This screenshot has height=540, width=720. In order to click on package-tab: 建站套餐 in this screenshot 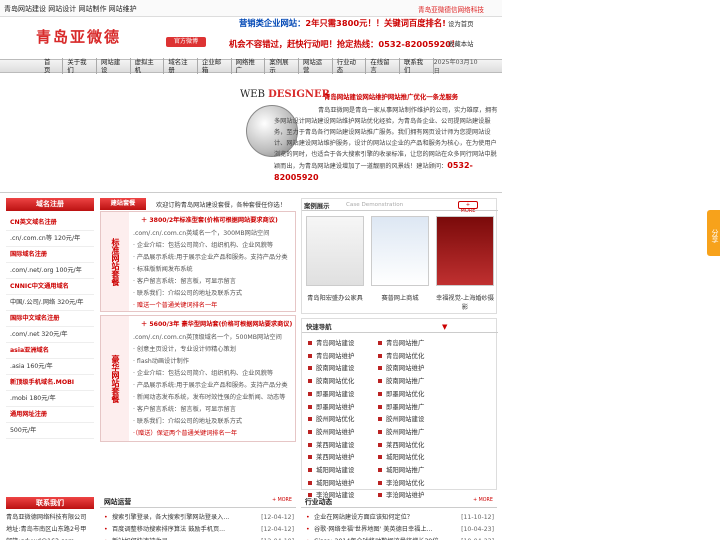, I will do `click(123, 204)`.